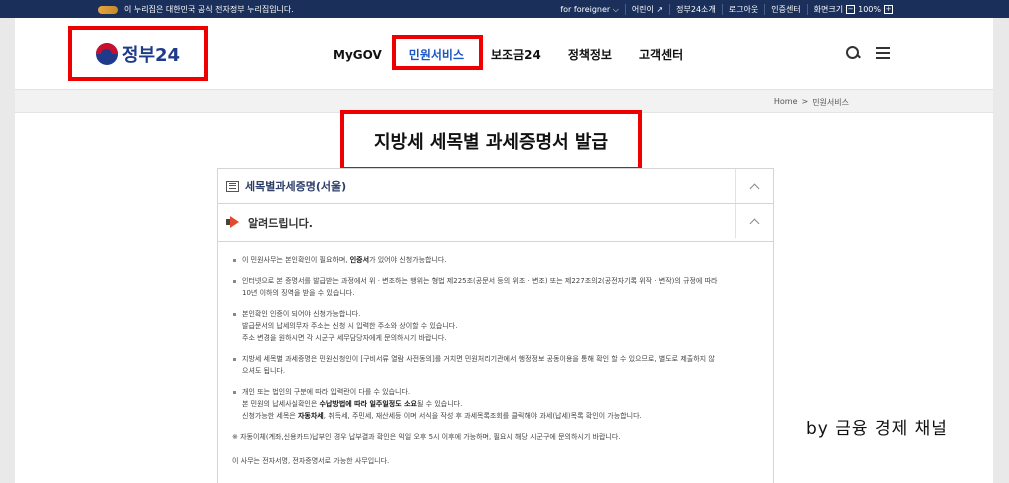 This screenshot has height=483, width=1009. I want to click on megaphone-icon, so click(234, 222).